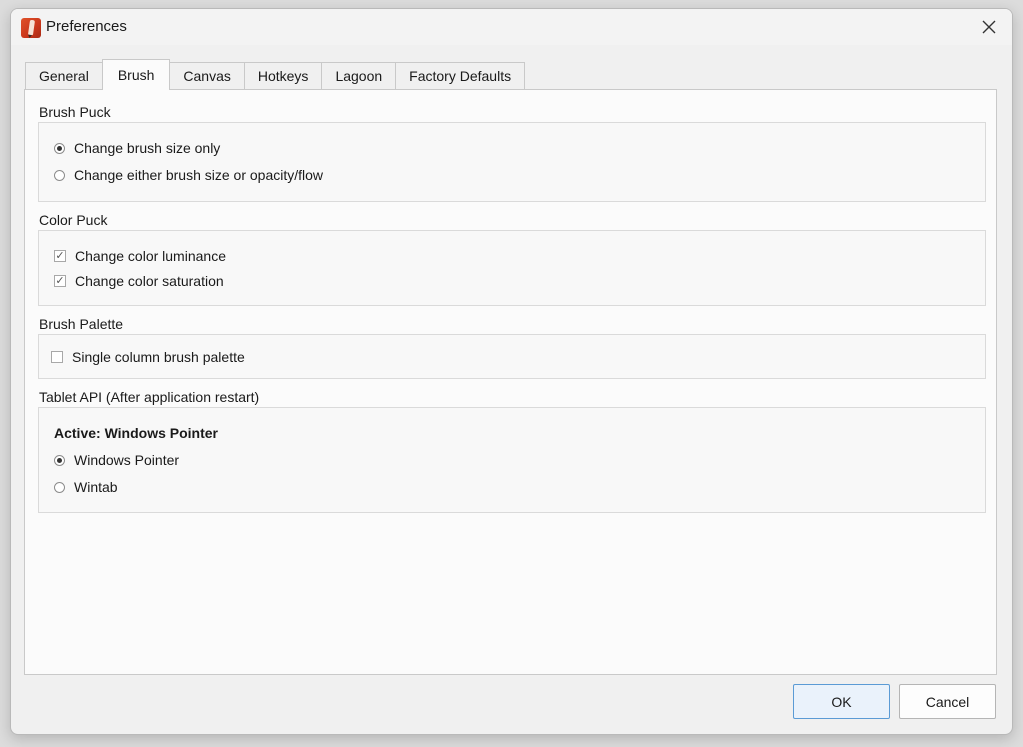 Image resolution: width=1023 pixels, height=747 pixels. Describe the element at coordinates (158, 357) in the screenshot. I see `checkbox-label: Single column brush palette` at that location.